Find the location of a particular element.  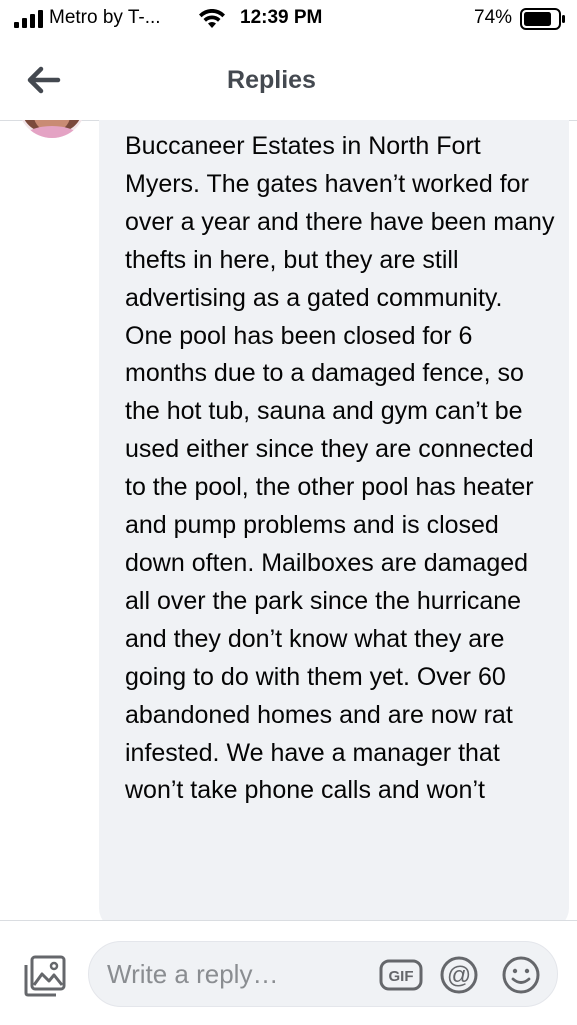

status-bar: Metro by T-... 12:39 PM 74% is located at coordinates (288, 19).